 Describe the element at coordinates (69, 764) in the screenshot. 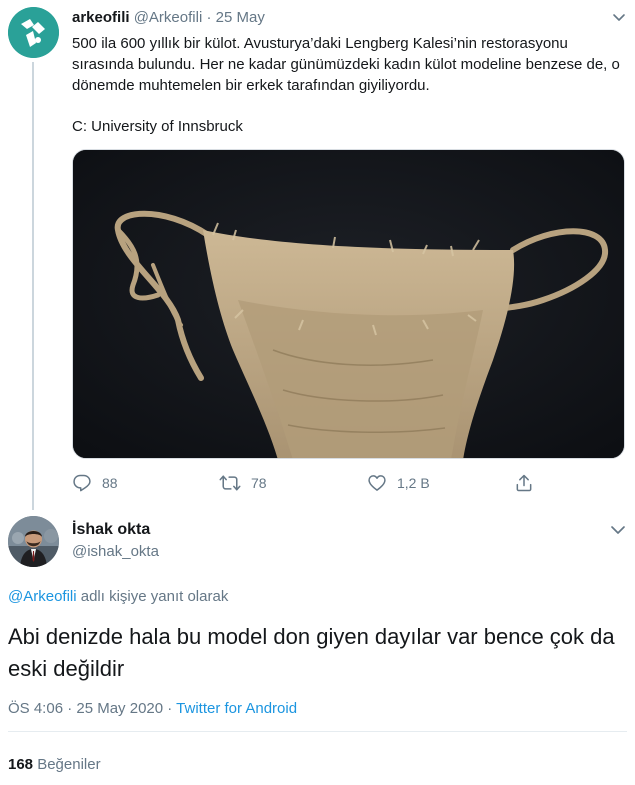

I see `likes-label: Beğeniler` at that location.